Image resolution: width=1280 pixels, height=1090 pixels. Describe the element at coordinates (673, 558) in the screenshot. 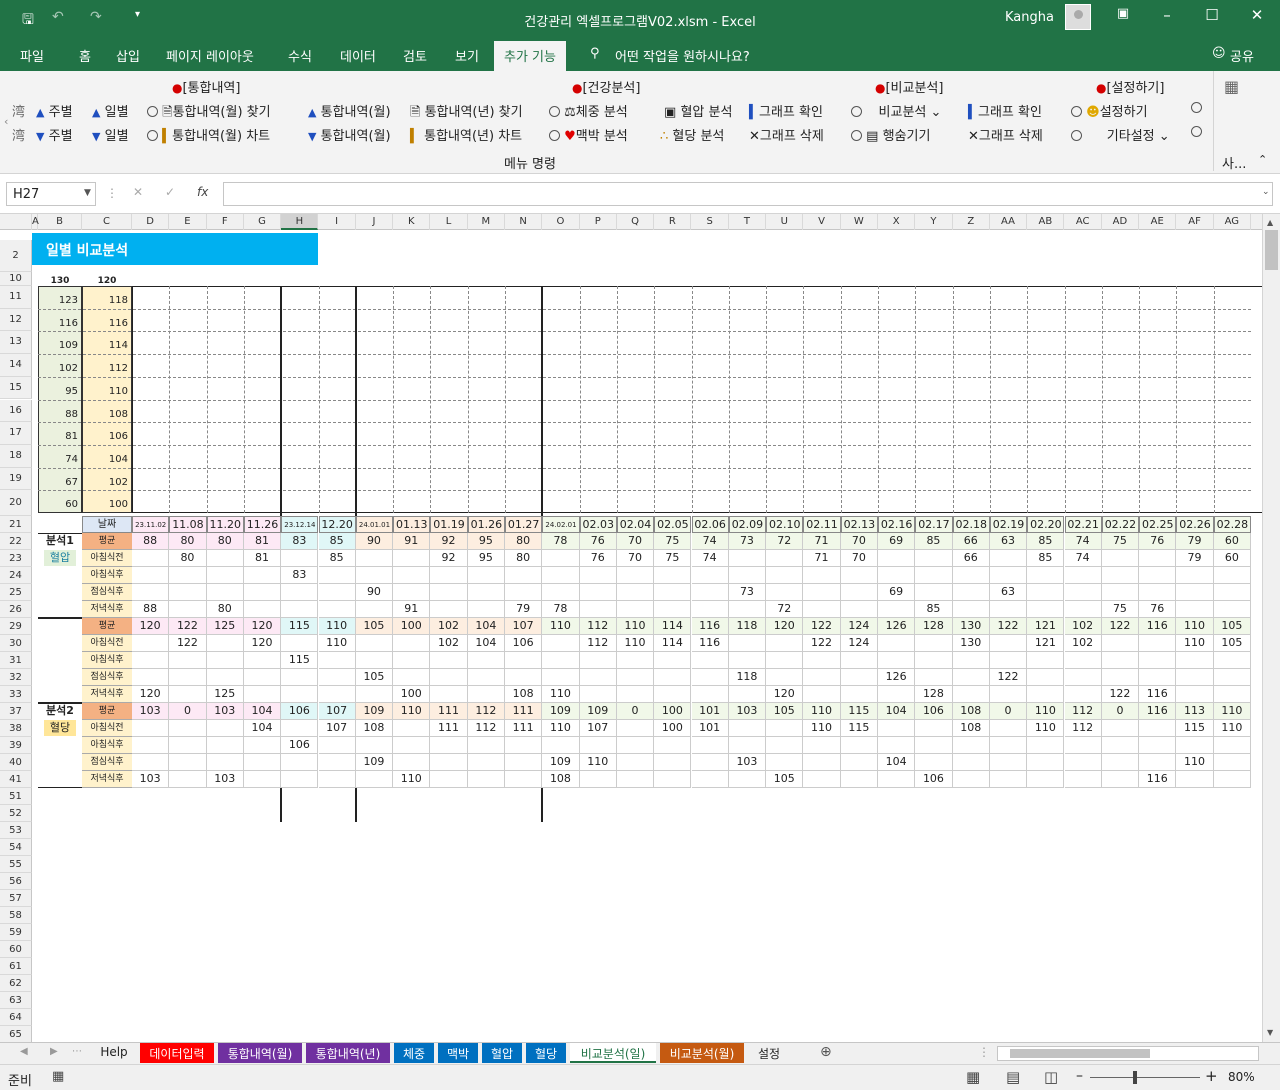

I see `data-cell: 75` at that location.